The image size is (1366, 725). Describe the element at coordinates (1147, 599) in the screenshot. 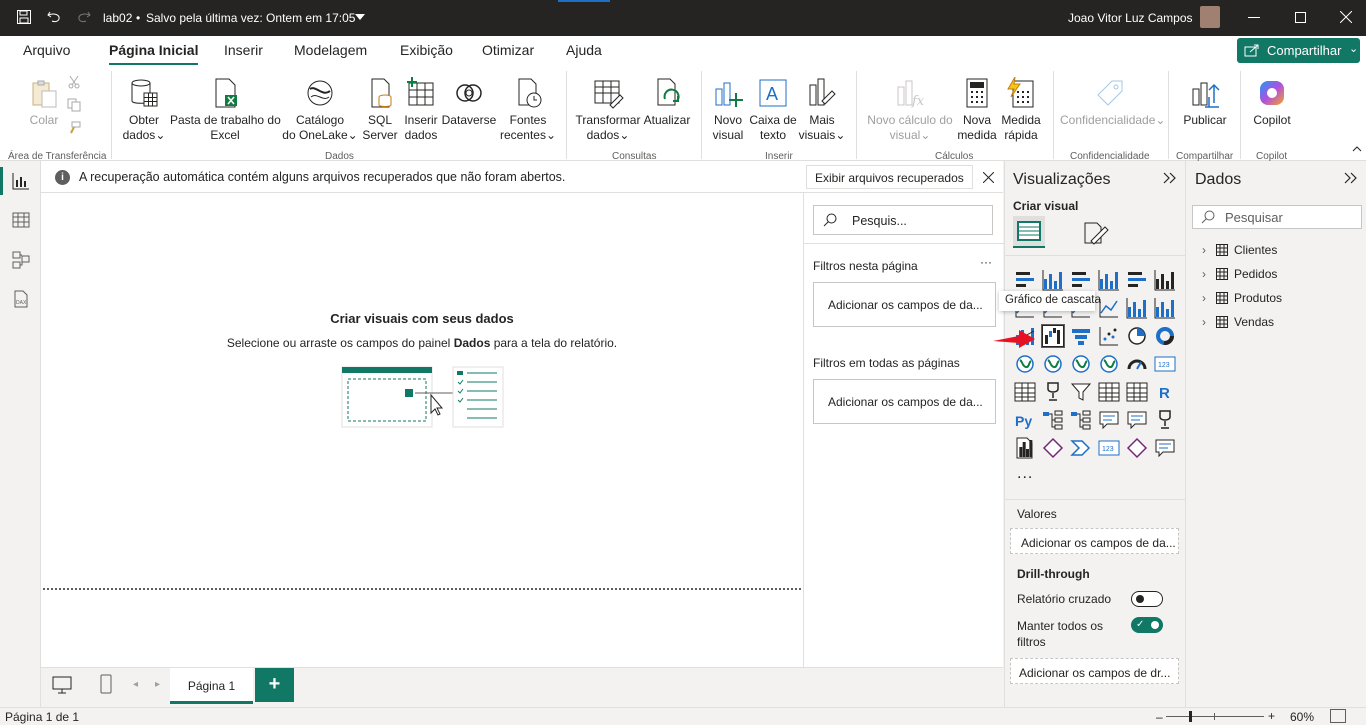

I see `cross-report-toggle` at that location.